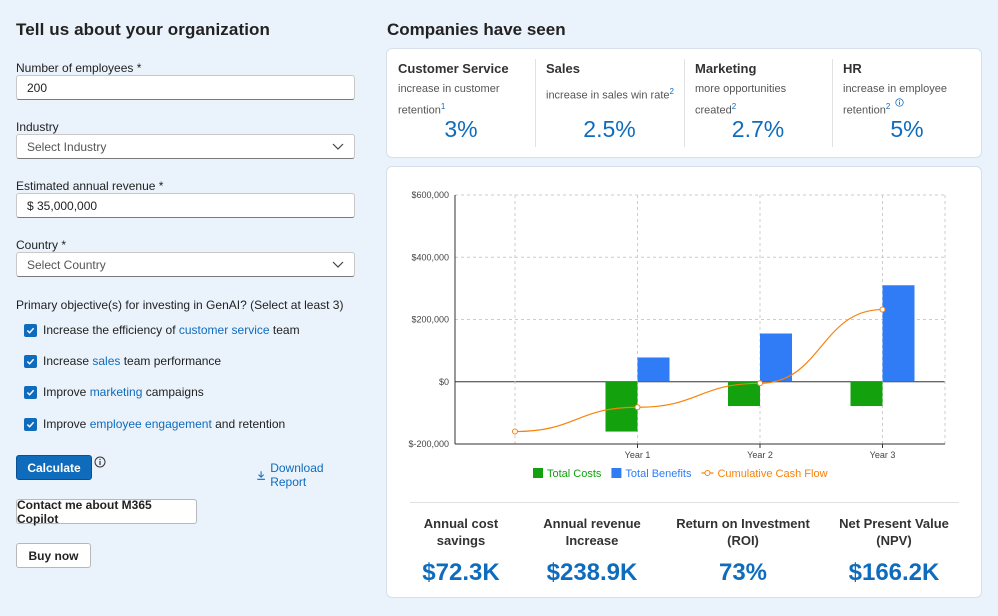 This screenshot has height=616, width=998. Describe the element at coordinates (53, 555) in the screenshot. I see `buy-now-button: Buy now` at that location.